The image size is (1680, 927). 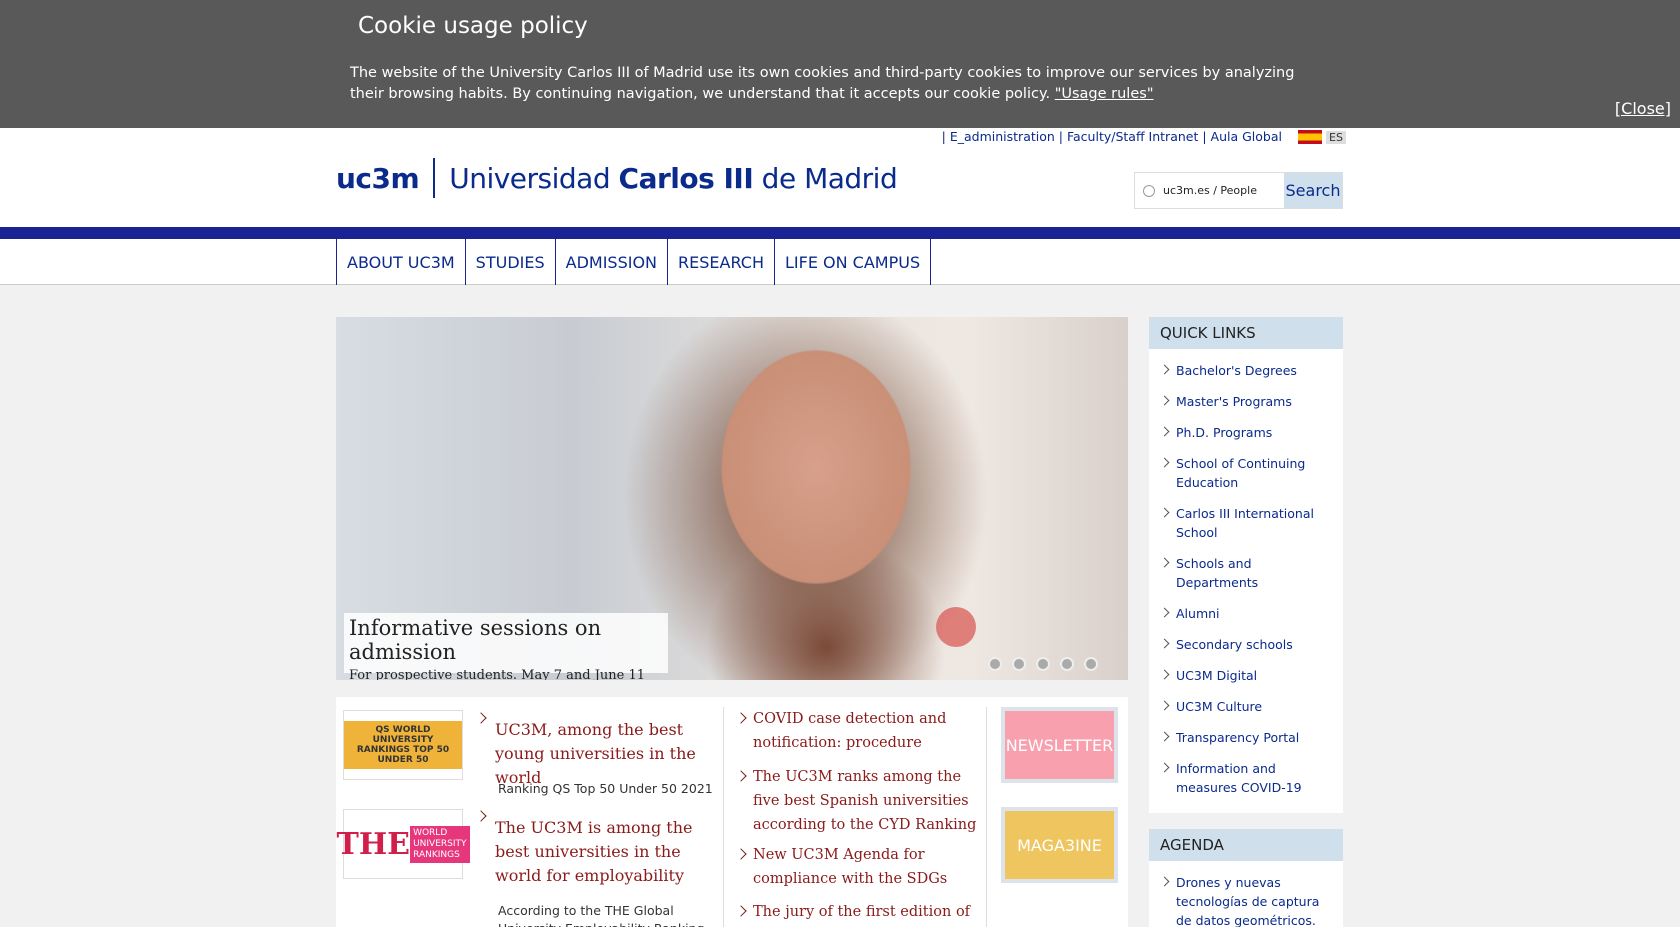 I want to click on logo-name: Universidad Carlos III de Madrid, so click(x=673, y=178).